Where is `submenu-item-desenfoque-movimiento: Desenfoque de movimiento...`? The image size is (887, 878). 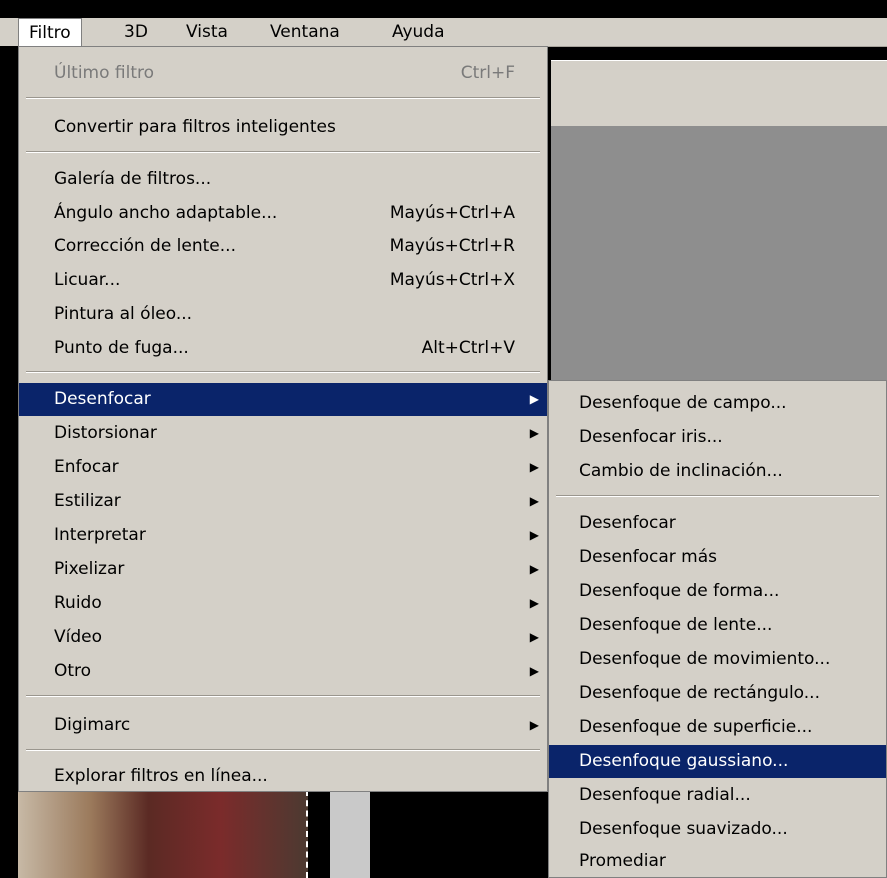
submenu-item-desenfoque-movimiento: Desenfoque de movimiento... is located at coordinates (717, 659).